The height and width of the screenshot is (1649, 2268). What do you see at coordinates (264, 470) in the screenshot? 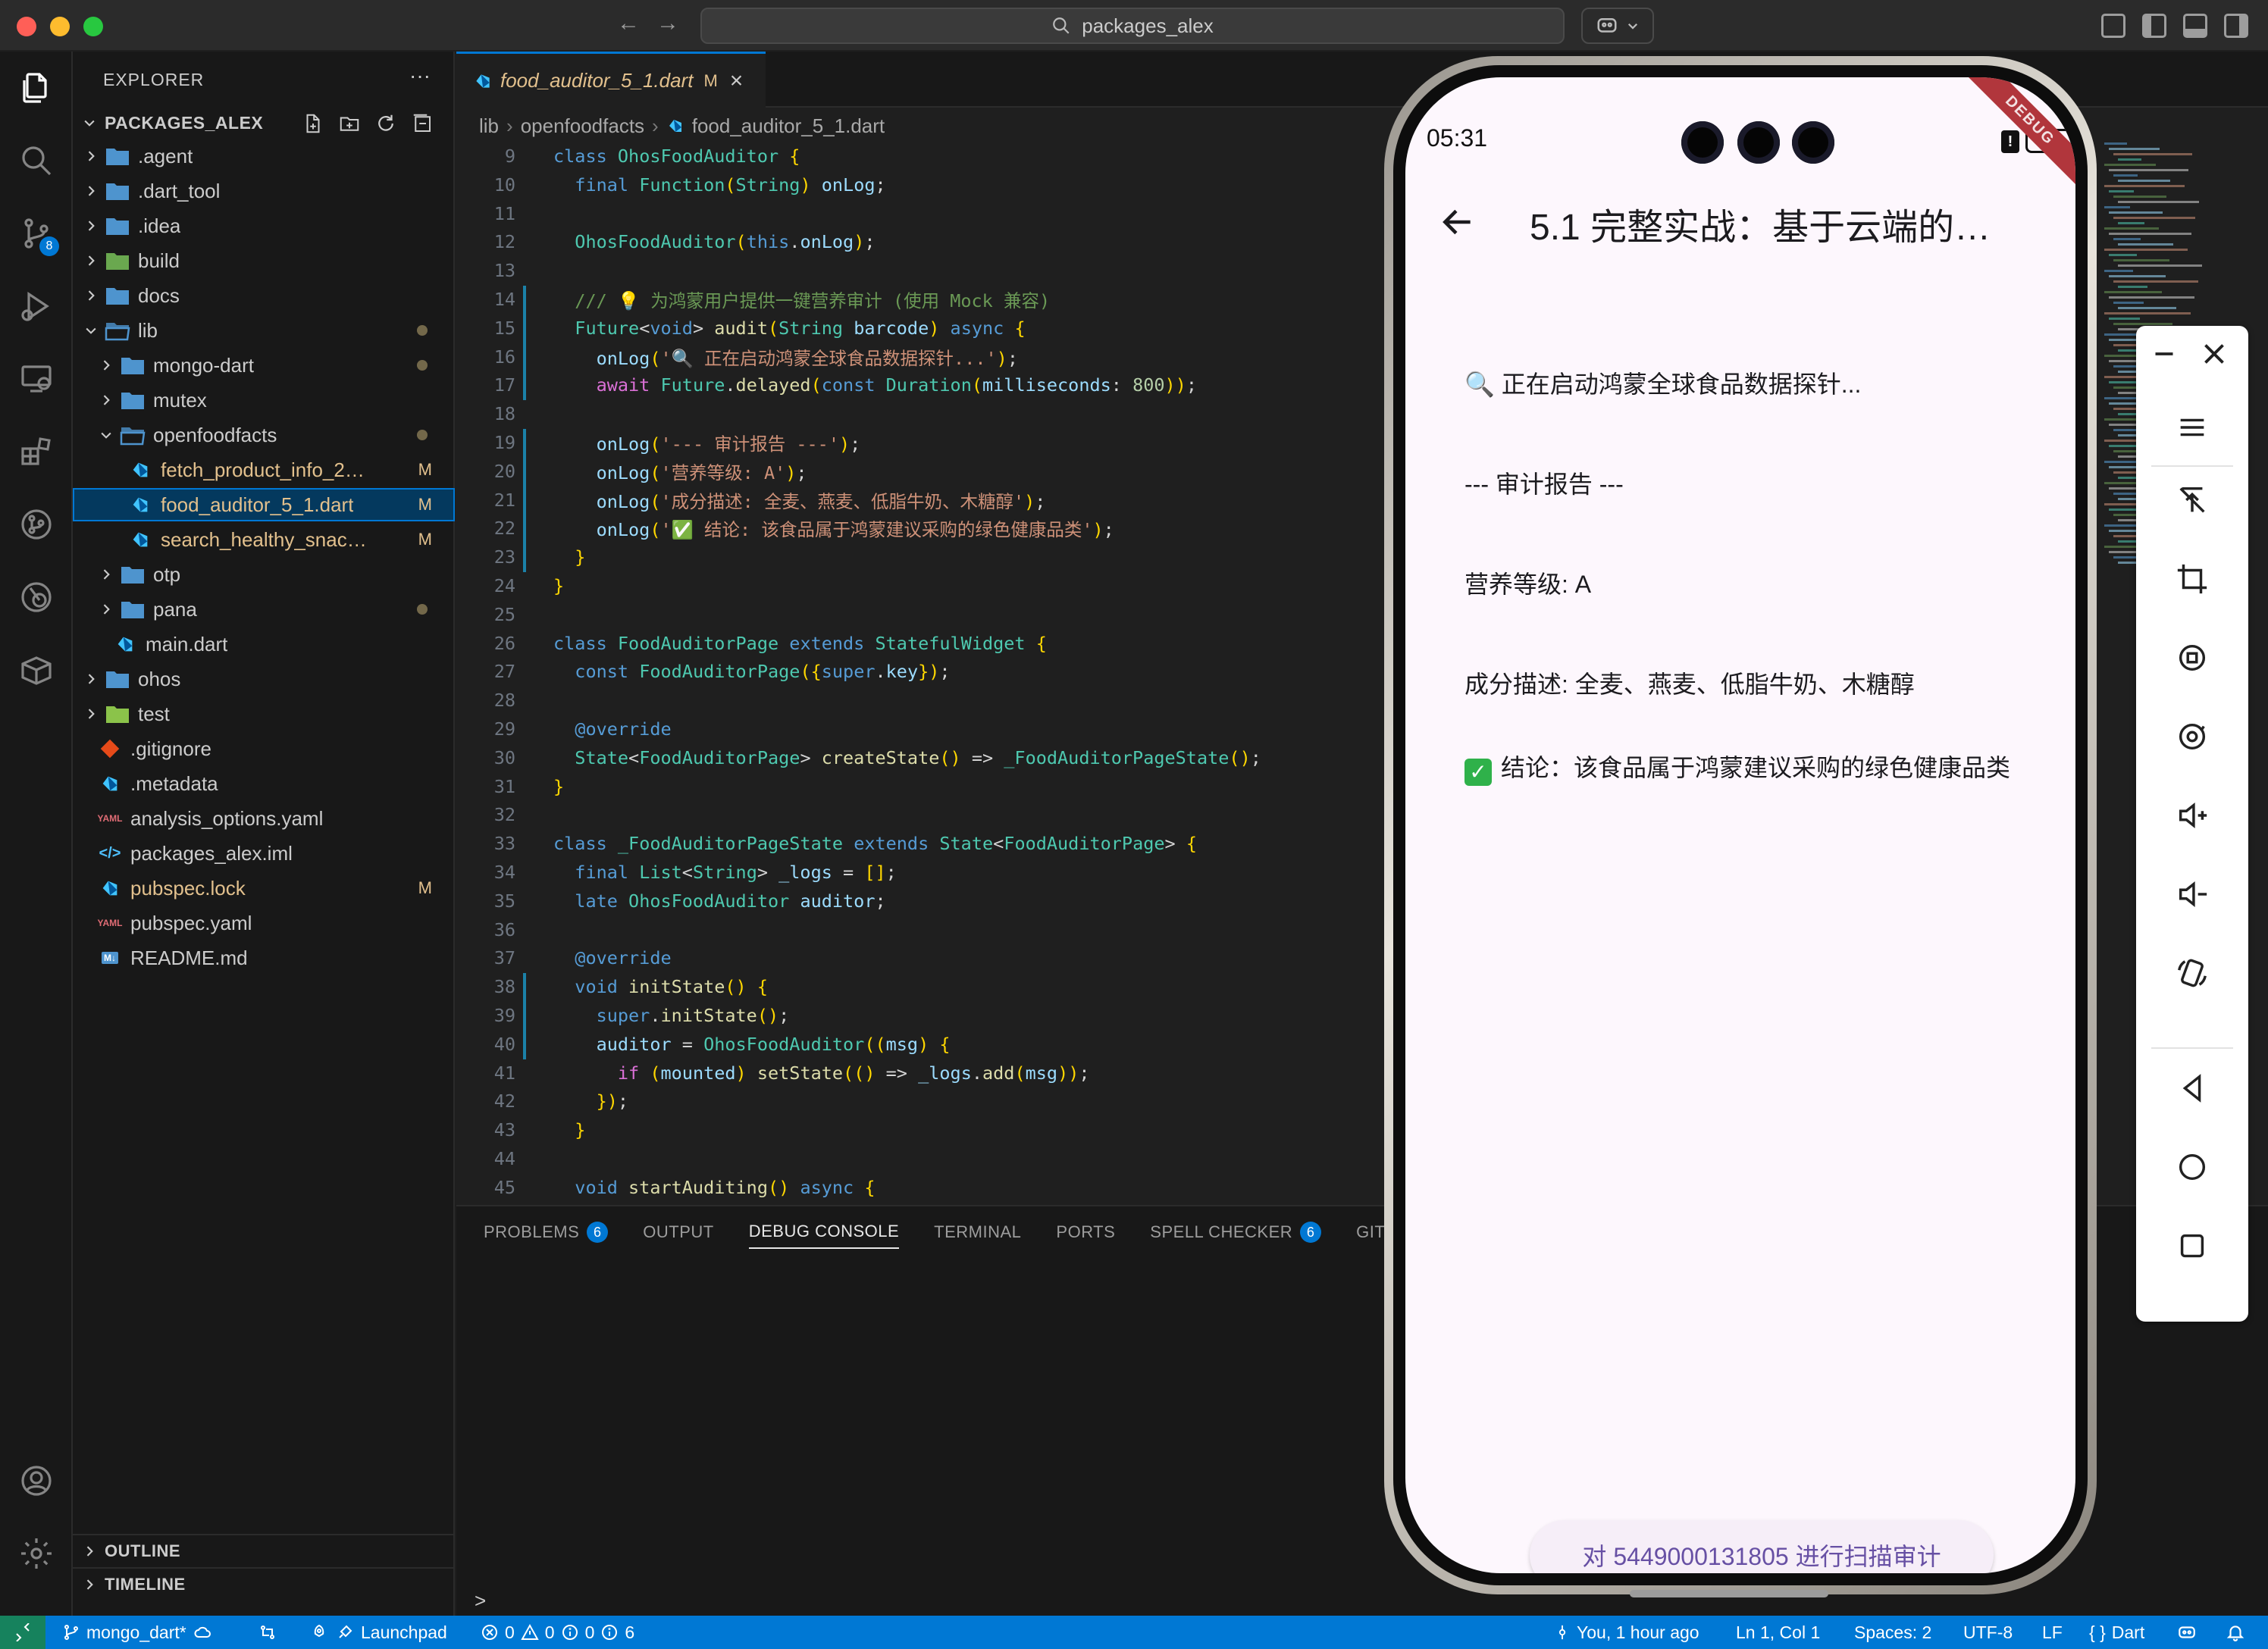
I see `tree-file: fetch_product_info_2_... M` at bounding box center [264, 470].